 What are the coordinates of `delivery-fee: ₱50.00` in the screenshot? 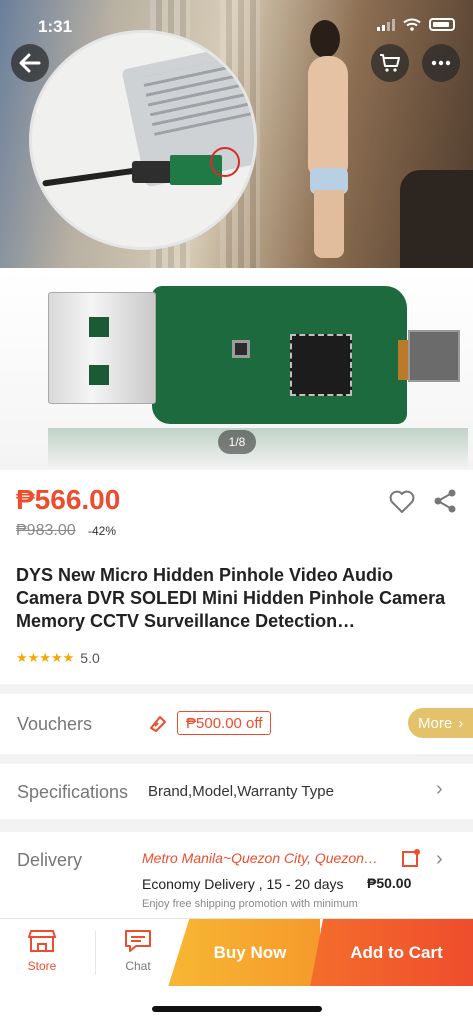 It's located at (389, 883).